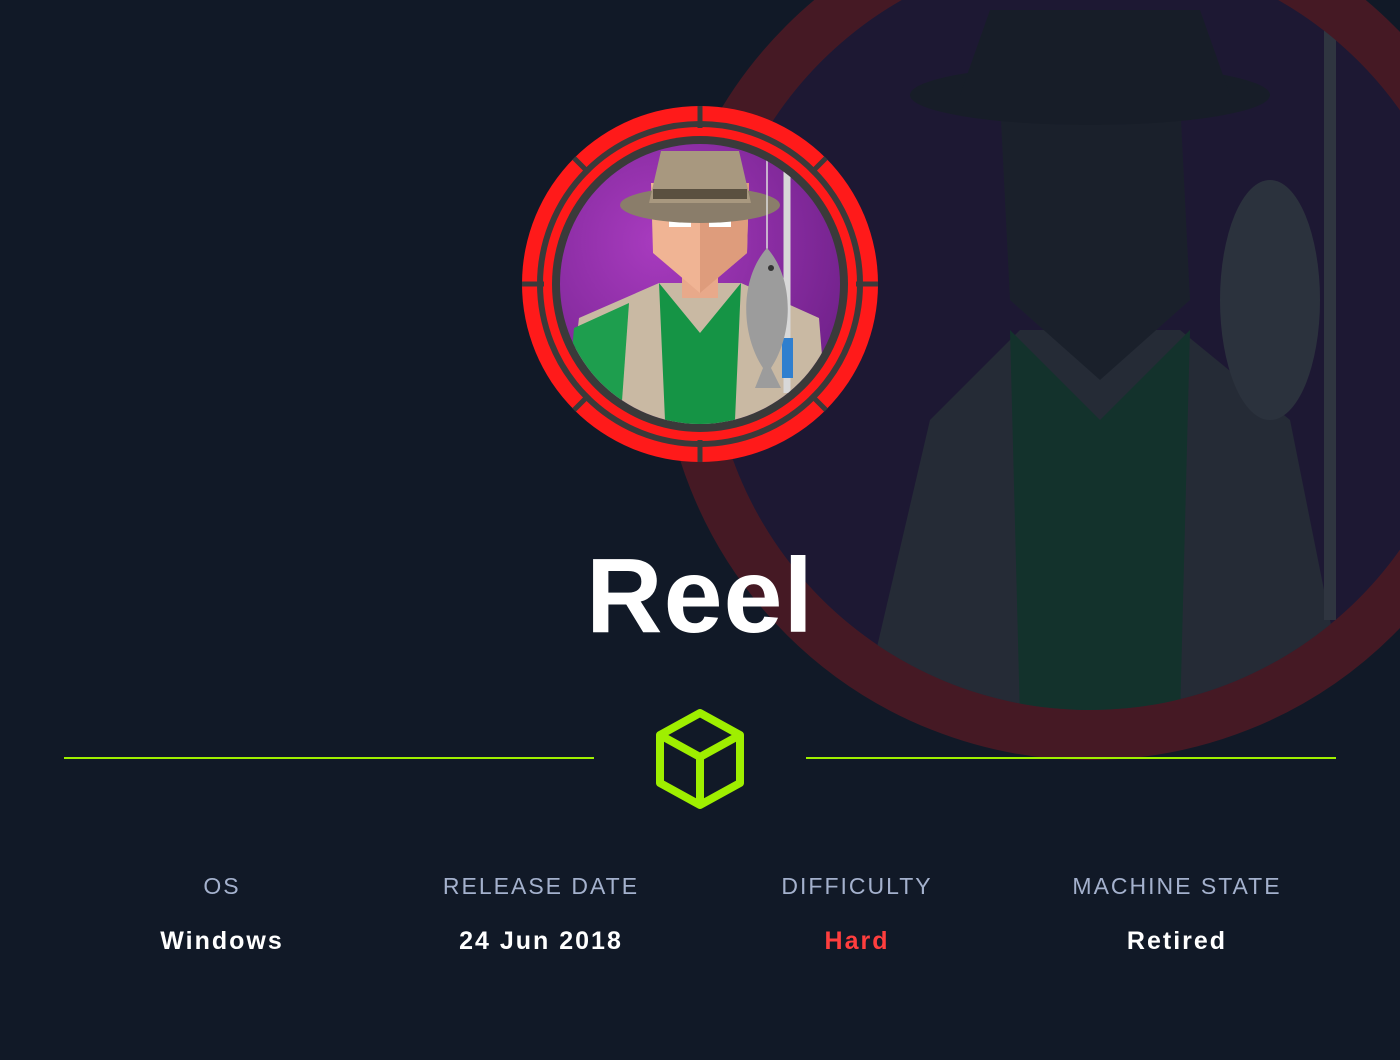  Describe the element at coordinates (1177, 941) in the screenshot. I see `stat-machine-state-value: Retired` at that location.